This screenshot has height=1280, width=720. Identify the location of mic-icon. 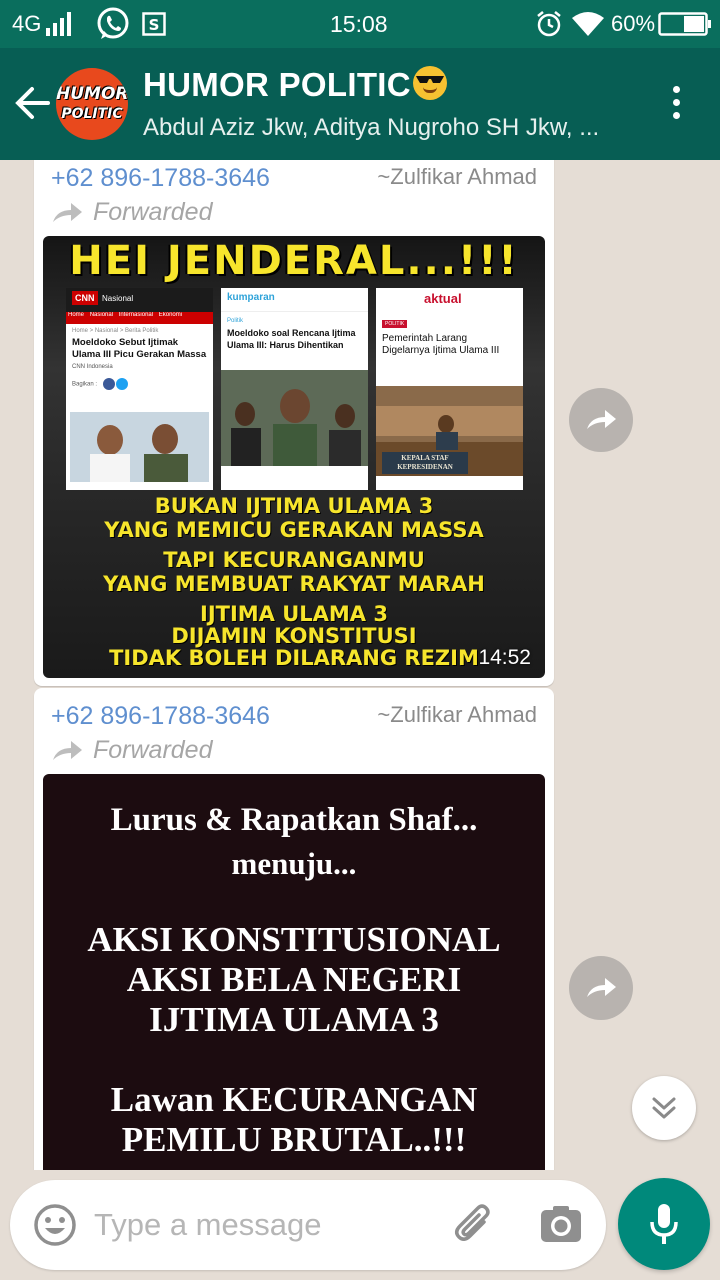
(664, 1224).